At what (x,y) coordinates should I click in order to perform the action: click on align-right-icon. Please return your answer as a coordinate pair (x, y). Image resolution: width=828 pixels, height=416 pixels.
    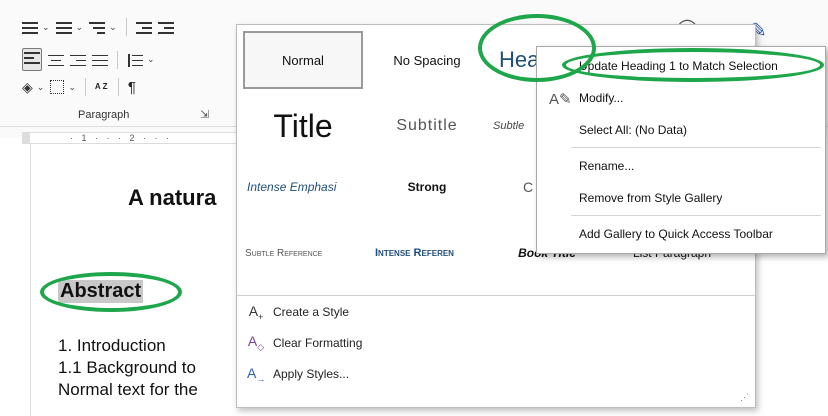
    Looking at the image, I should click on (78, 60).